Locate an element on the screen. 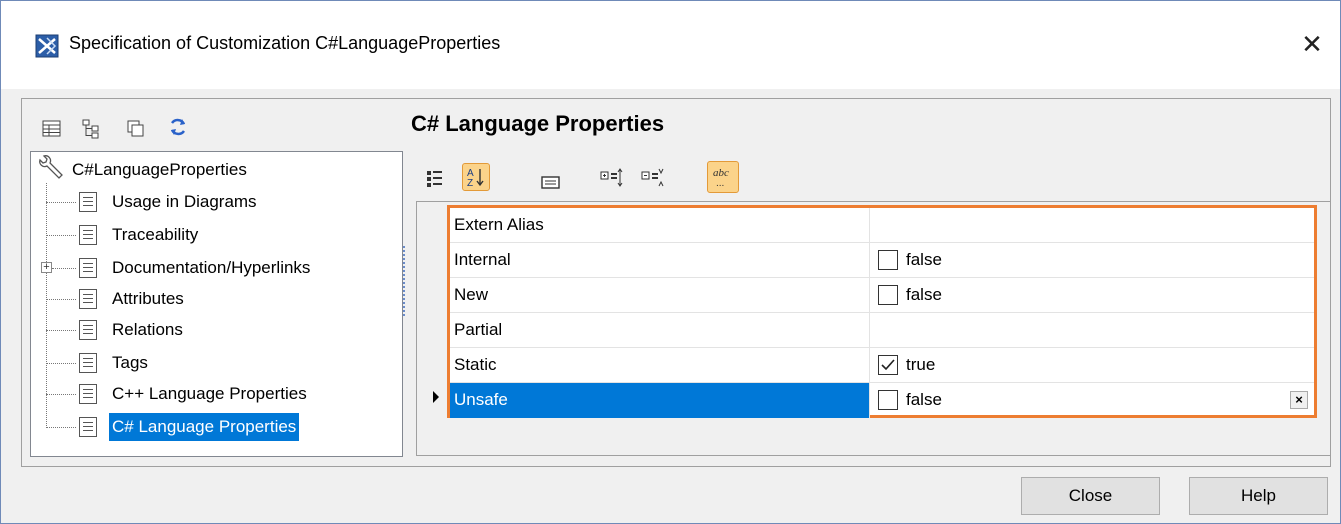  property-value: true is located at coordinates (921, 364).